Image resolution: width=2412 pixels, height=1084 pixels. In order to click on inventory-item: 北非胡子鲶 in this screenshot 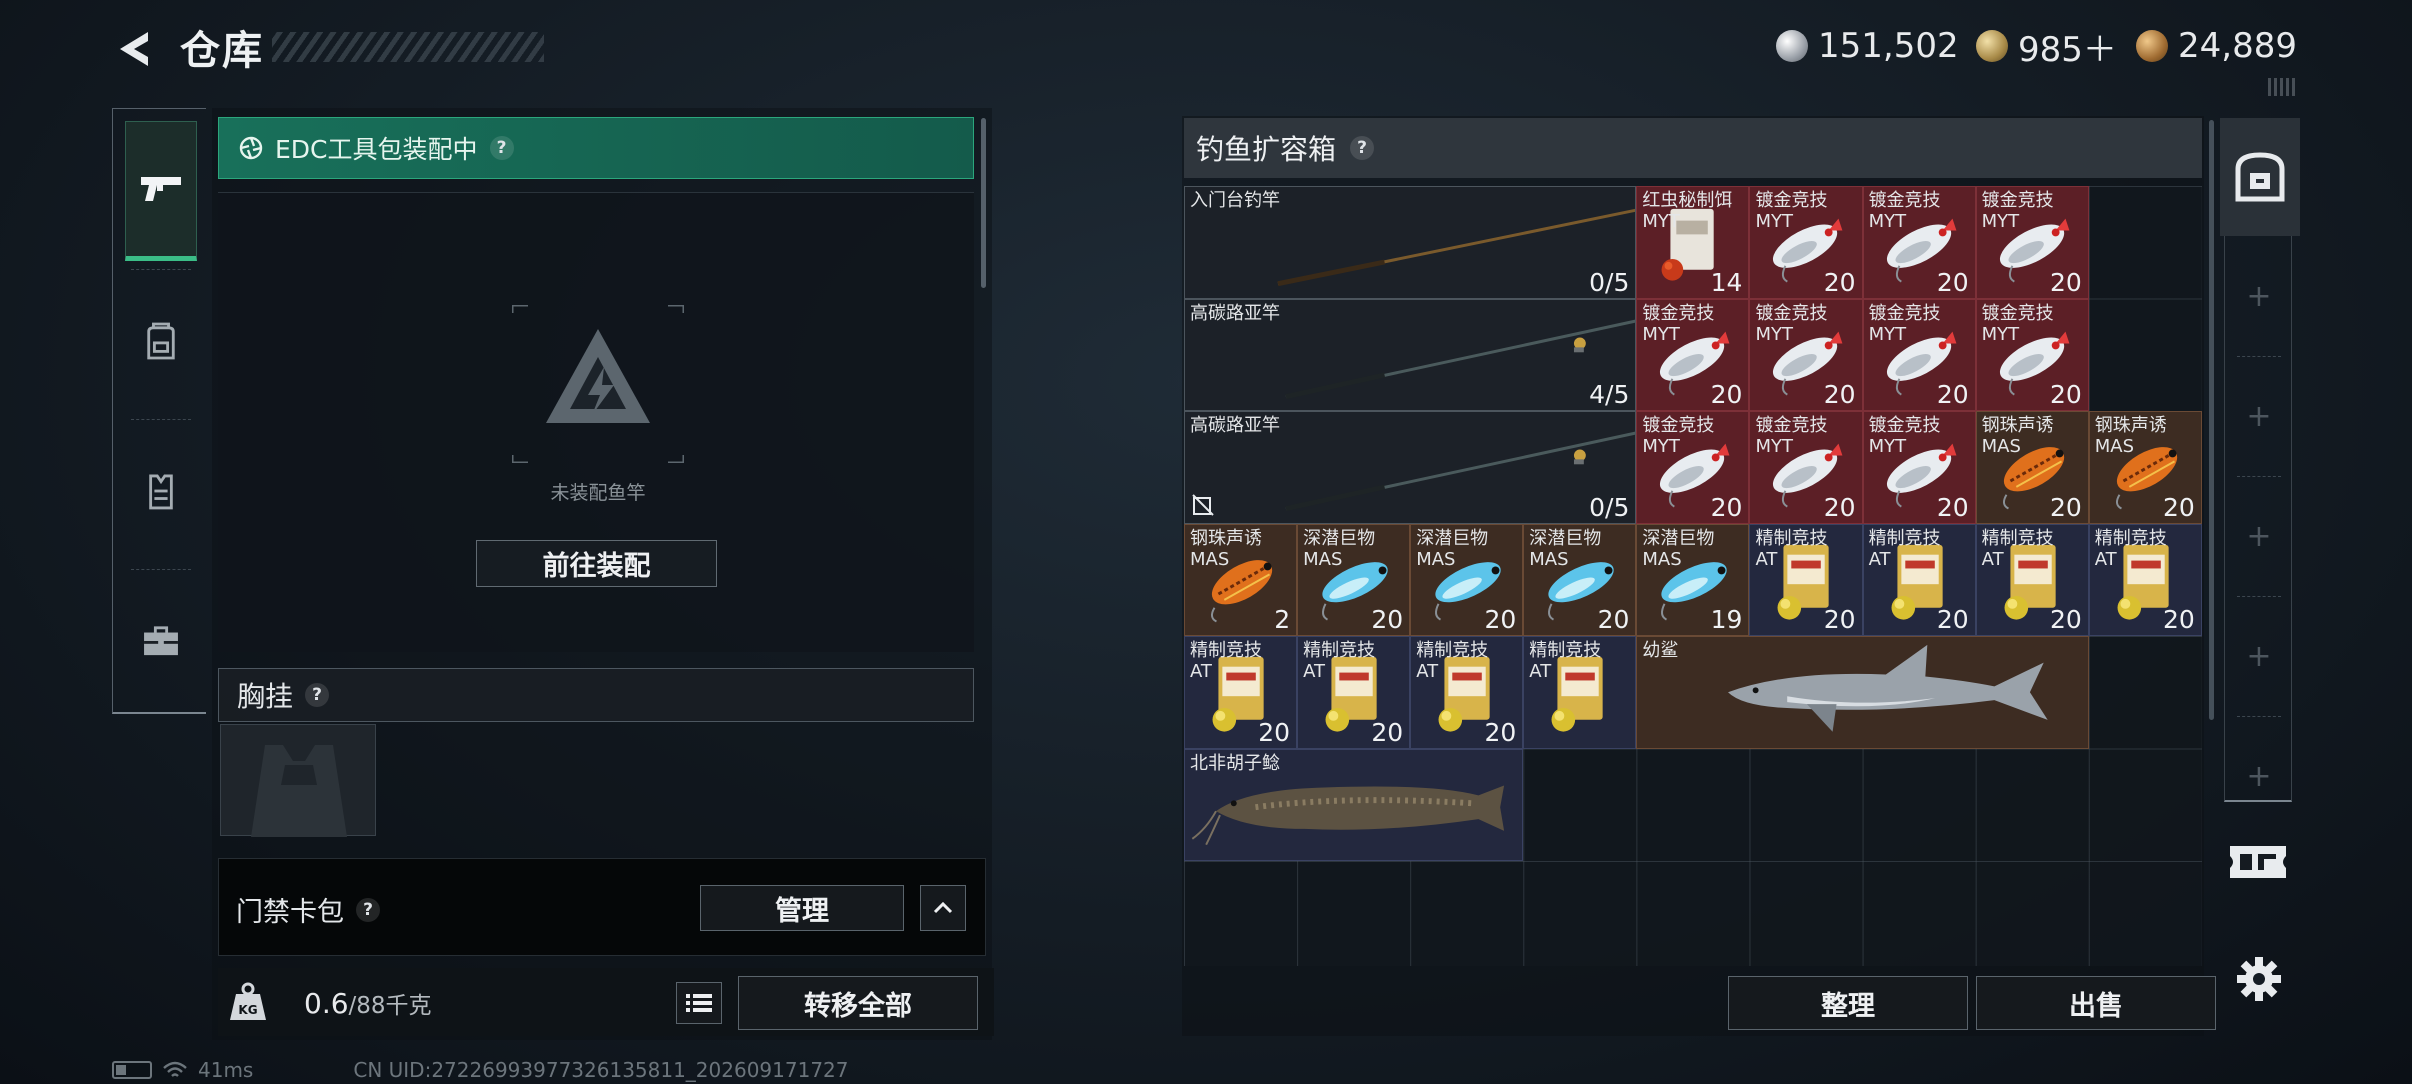, I will do `click(1354, 804)`.